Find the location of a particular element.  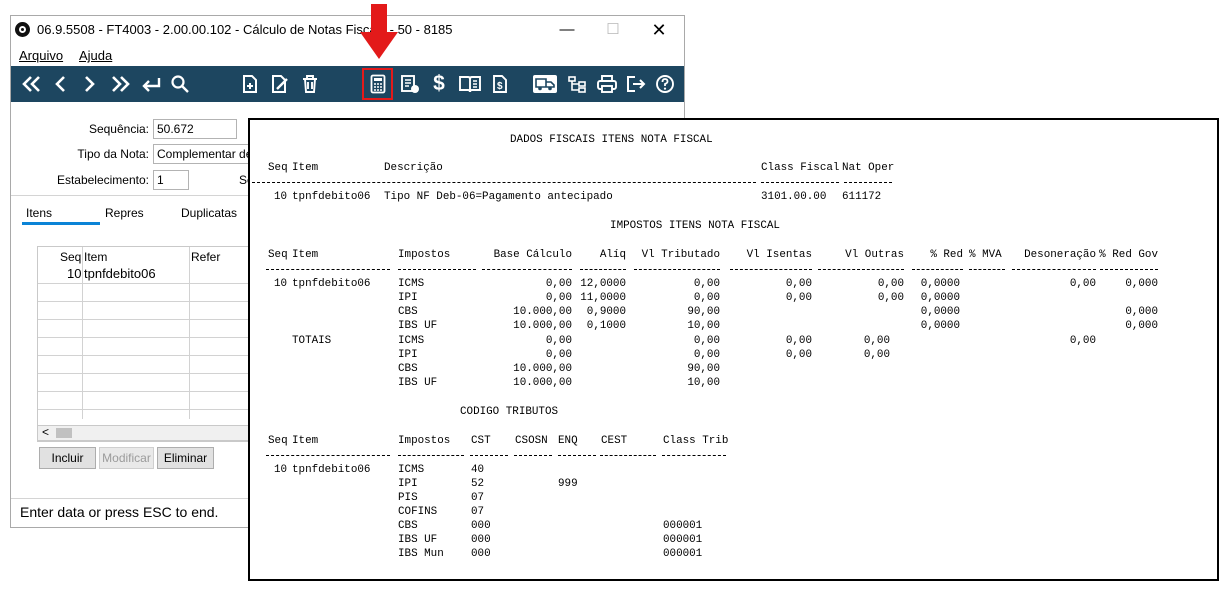

s2-r1-base: 0,00 is located at coordinates (558, 298).